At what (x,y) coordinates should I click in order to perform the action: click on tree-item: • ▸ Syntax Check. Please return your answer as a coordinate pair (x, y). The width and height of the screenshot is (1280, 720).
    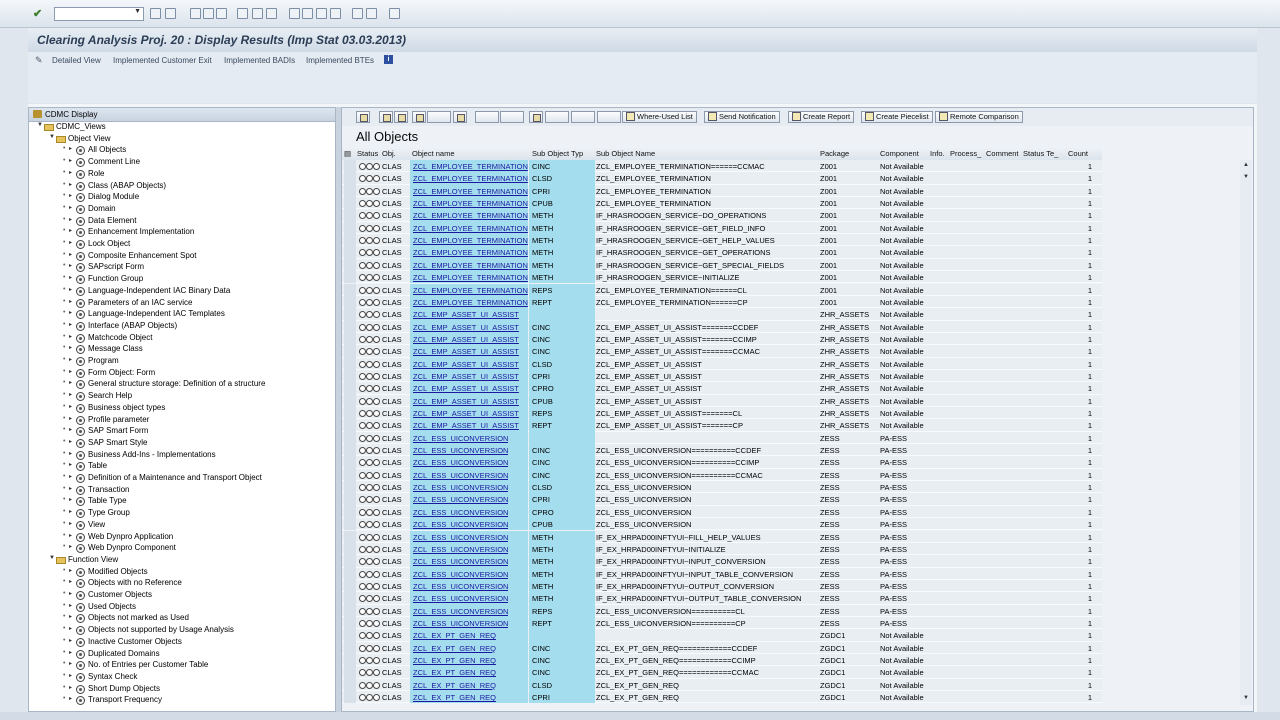
    Looking at the image, I should click on (100, 677).